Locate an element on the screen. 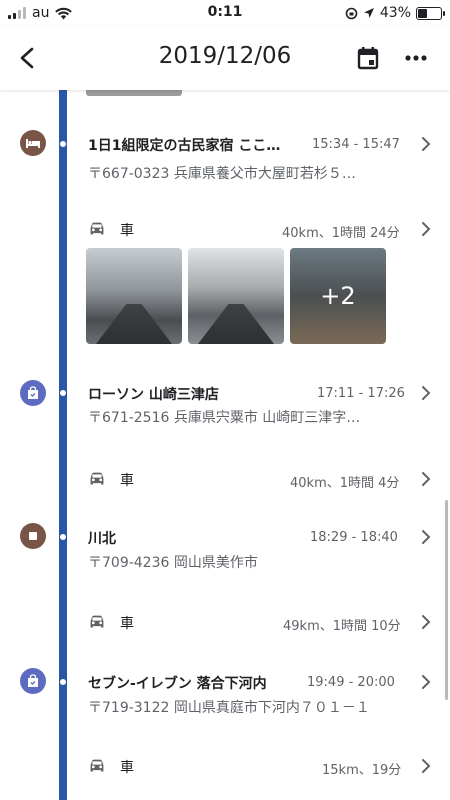 The width and height of the screenshot is (450, 800). timeline-line is located at coordinates (63, 445).